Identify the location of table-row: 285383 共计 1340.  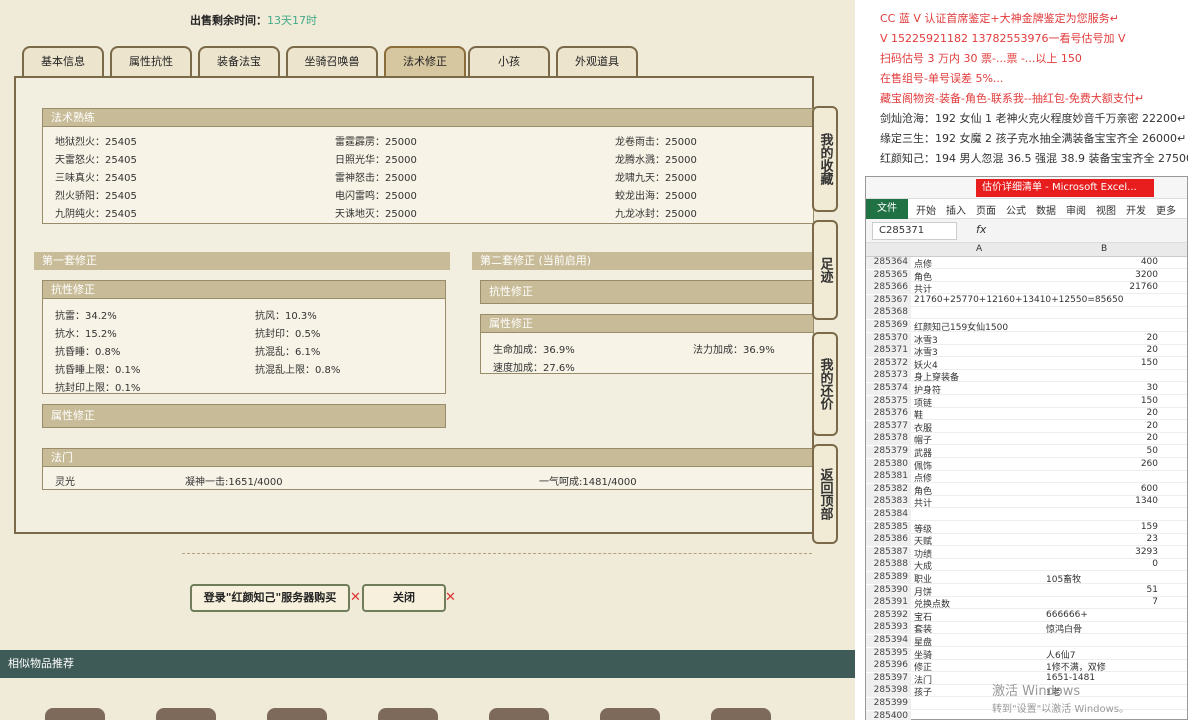
(1026, 502).